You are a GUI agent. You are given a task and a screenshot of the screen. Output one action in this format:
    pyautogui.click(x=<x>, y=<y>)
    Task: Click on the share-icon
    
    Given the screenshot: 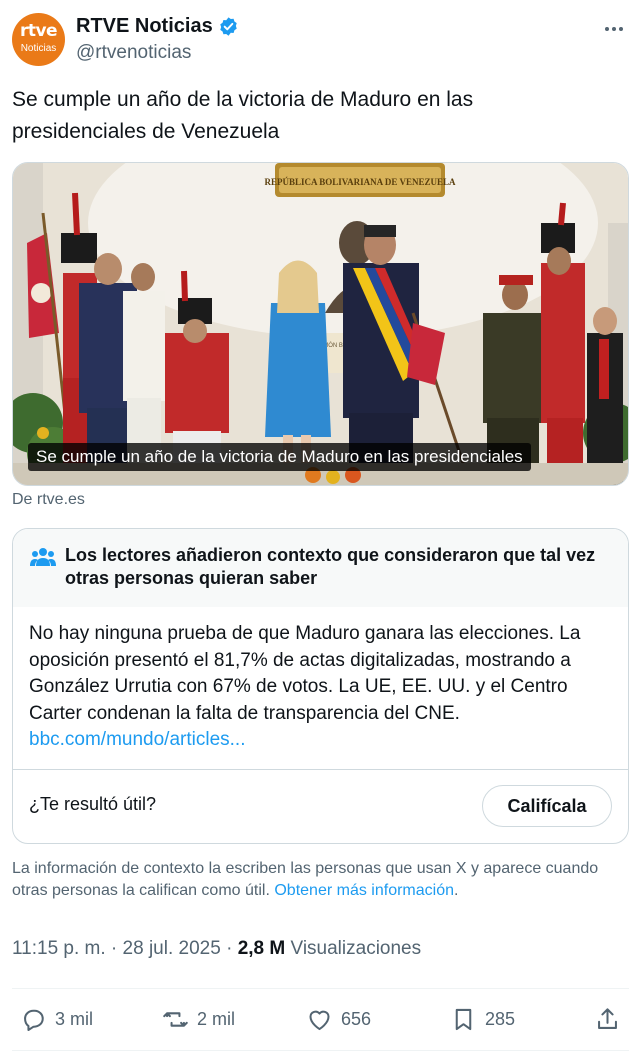 What is the action you would take?
    pyautogui.click(x=607, y=1018)
    